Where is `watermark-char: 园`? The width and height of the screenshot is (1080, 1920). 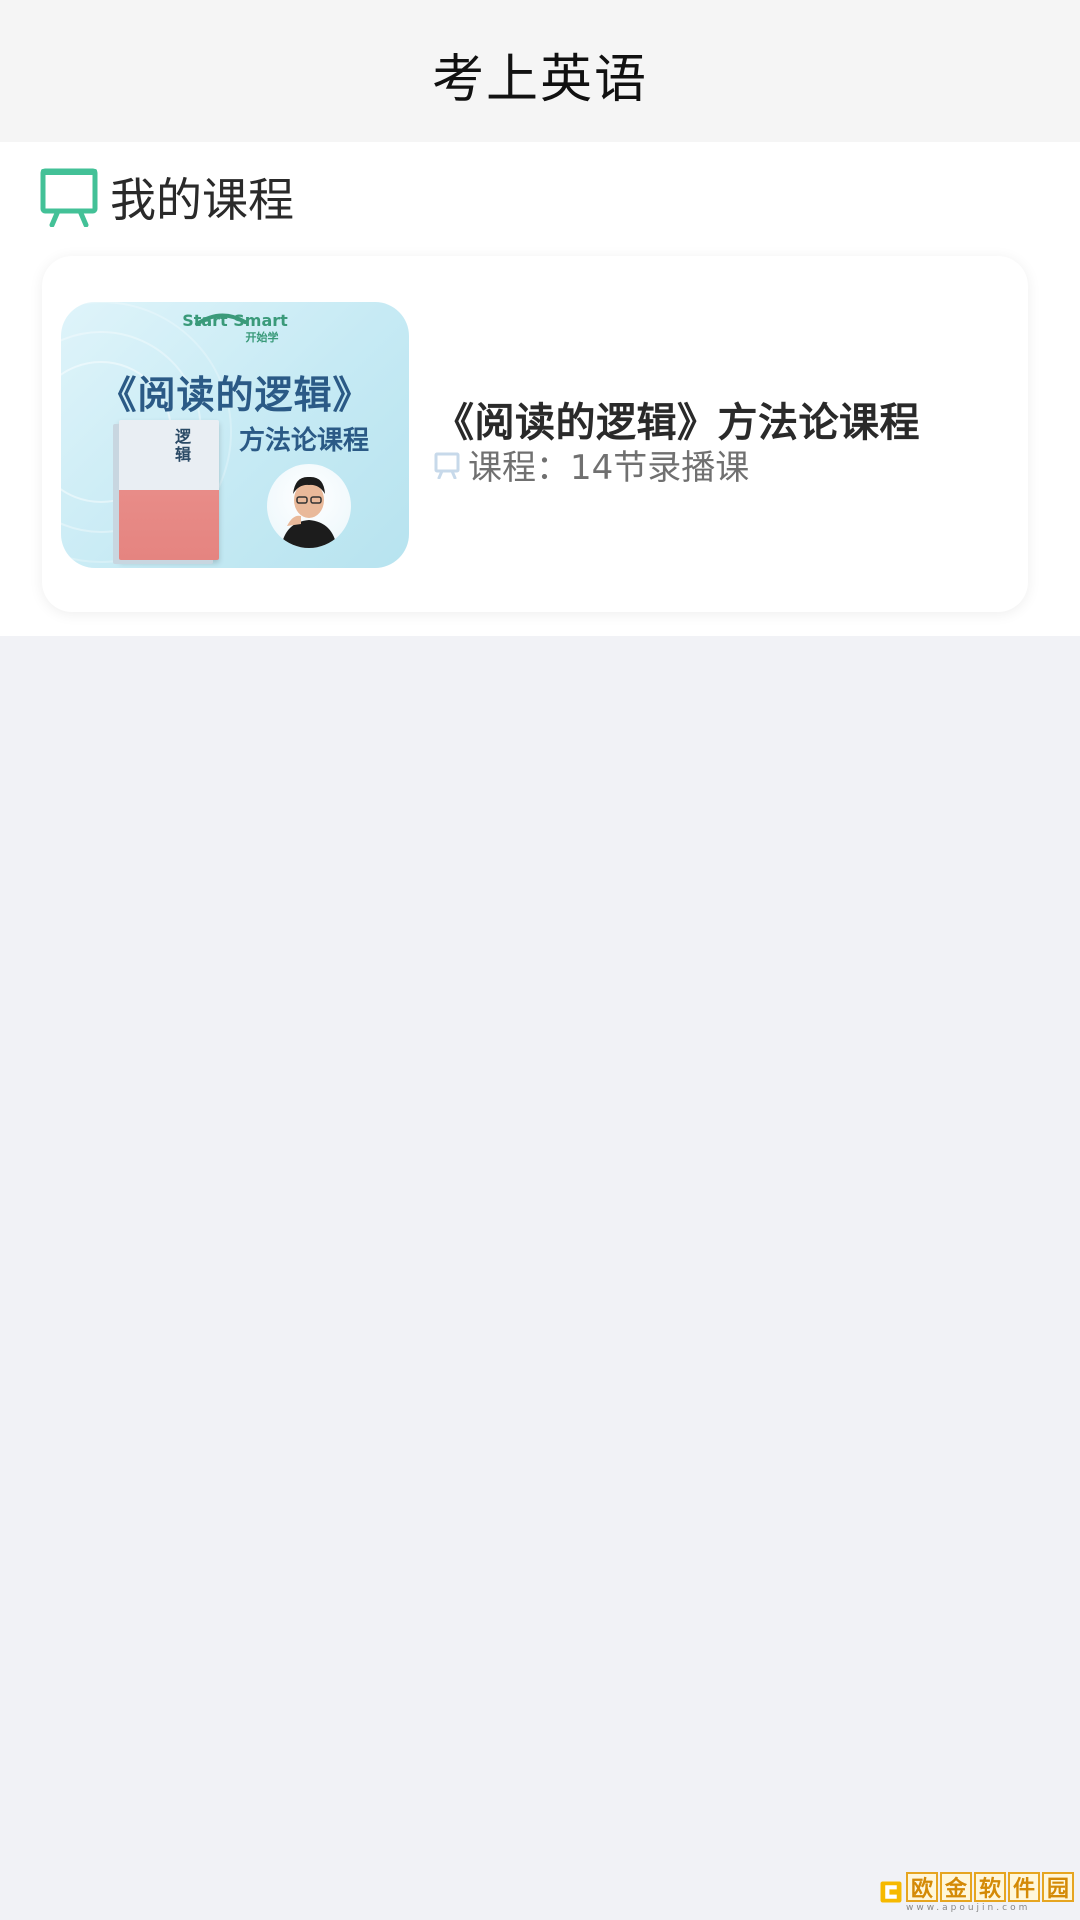 watermark-char: 园 is located at coordinates (1058, 1886).